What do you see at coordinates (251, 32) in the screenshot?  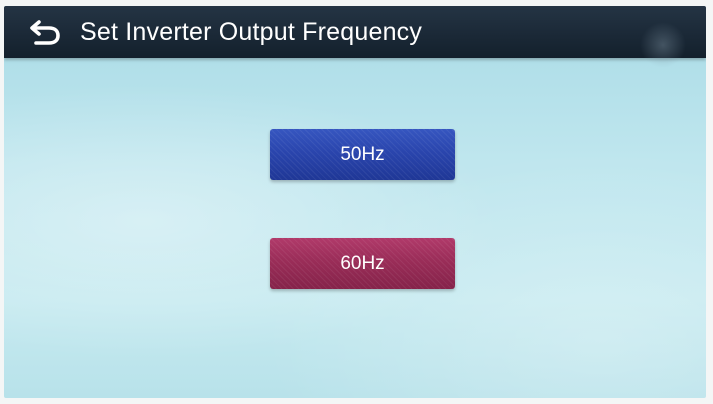 I see `page-title: Set Inverter Output Frequency` at bounding box center [251, 32].